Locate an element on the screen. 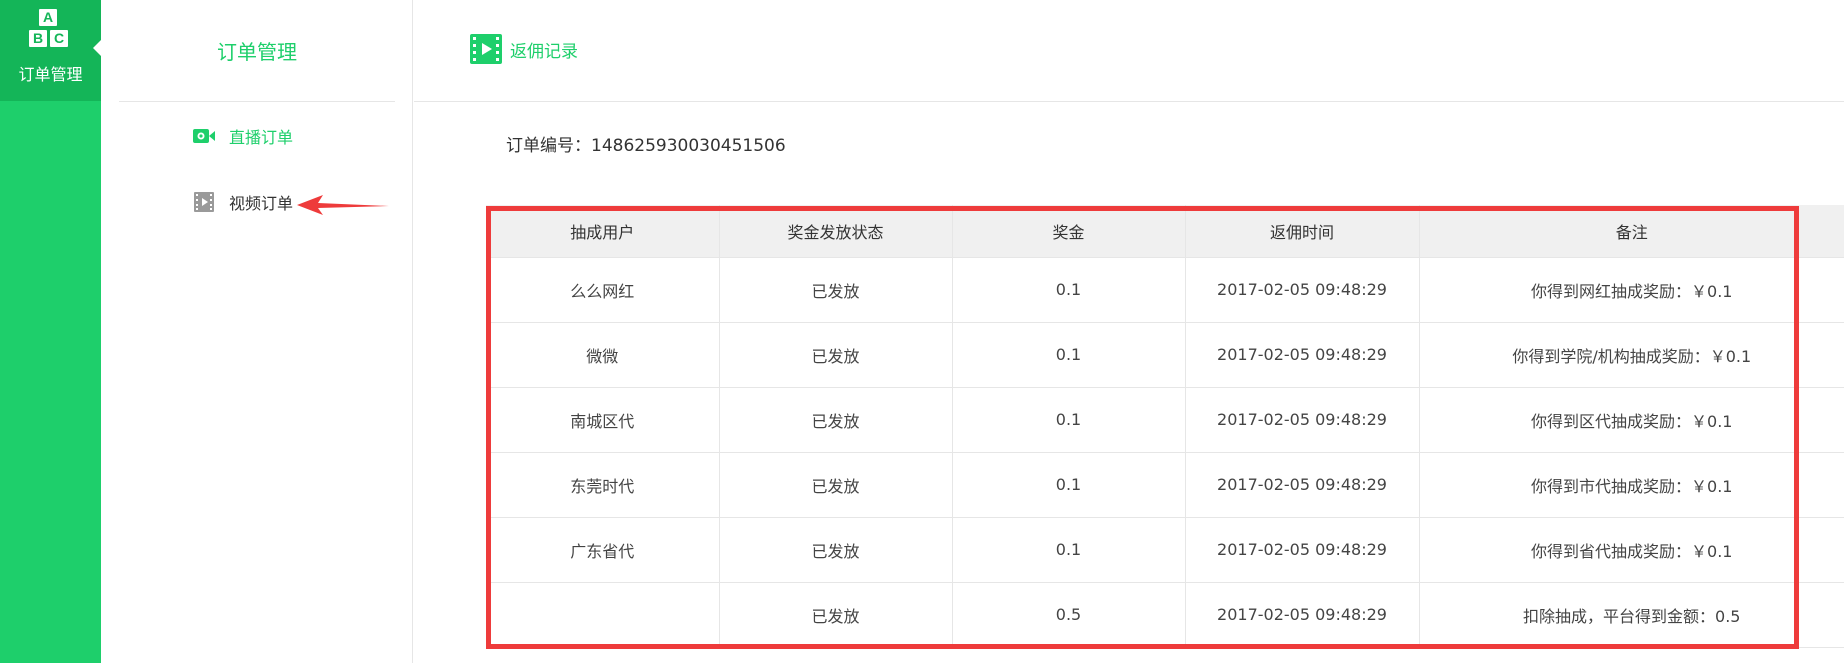  rail-item-order-management: A B C 订单管理 is located at coordinates (51, 50).